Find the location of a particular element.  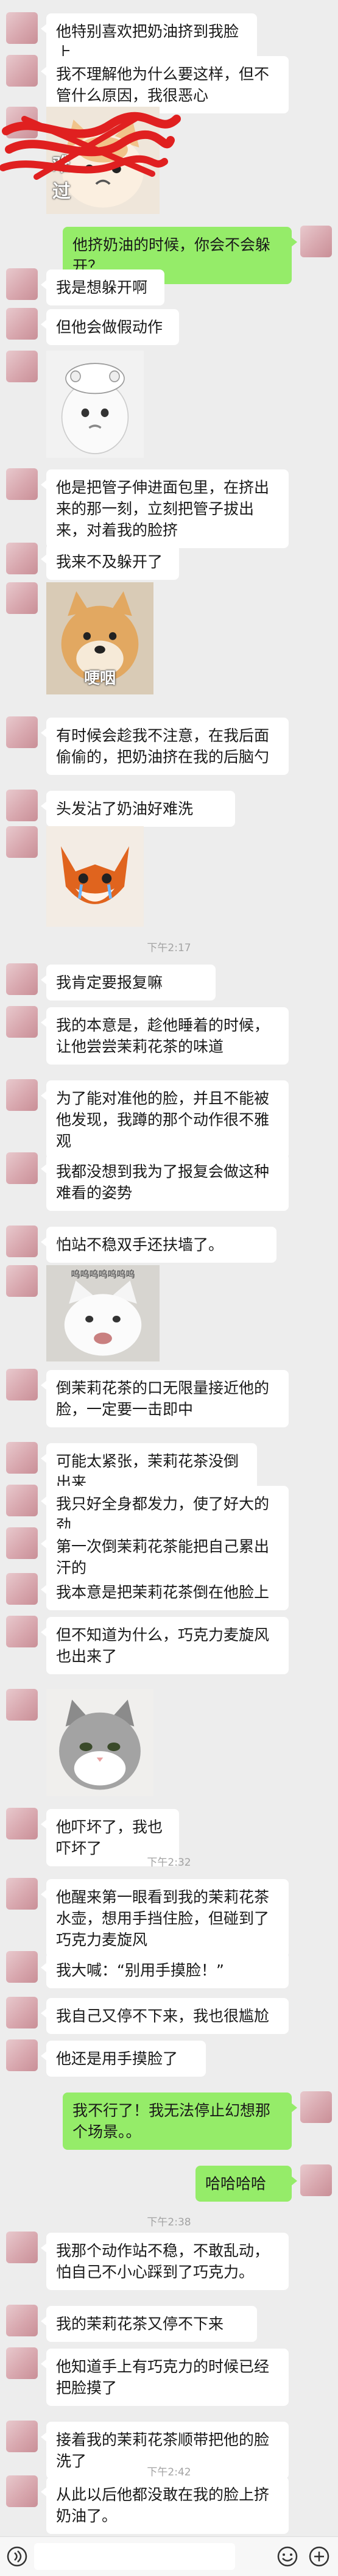

message-bubble: 我肯定要报复嘛 is located at coordinates (128, 983).